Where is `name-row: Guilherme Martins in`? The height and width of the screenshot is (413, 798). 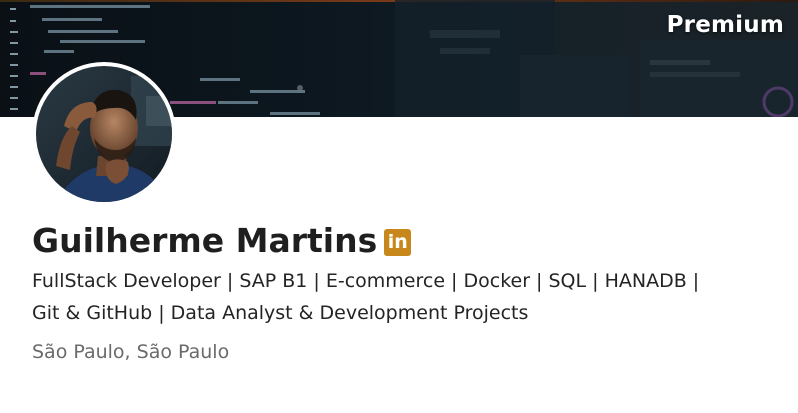 name-row: Guilherme Martins in is located at coordinates (222, 241).